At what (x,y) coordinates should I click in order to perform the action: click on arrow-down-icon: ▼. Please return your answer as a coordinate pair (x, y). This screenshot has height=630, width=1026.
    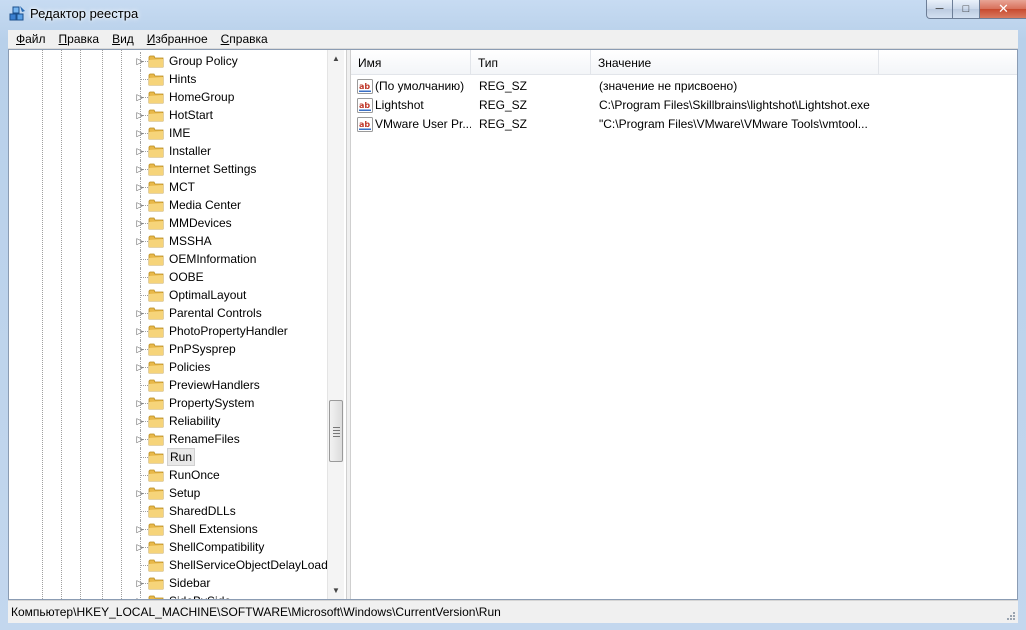
    Looking at the image, I should click on (336, 590).